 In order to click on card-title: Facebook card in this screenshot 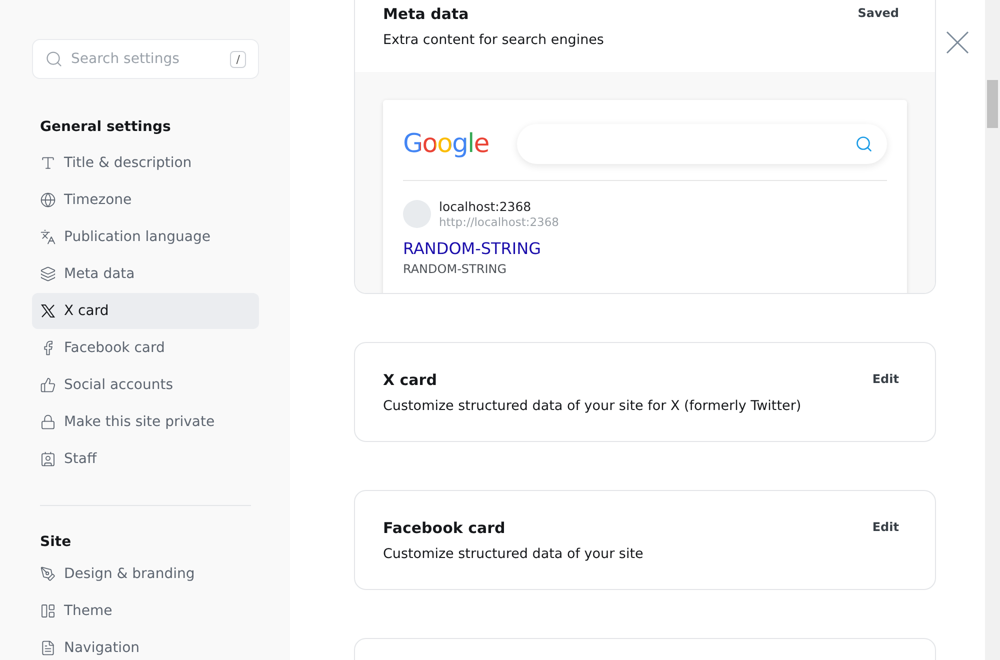, I will do `click(444, 528)`.